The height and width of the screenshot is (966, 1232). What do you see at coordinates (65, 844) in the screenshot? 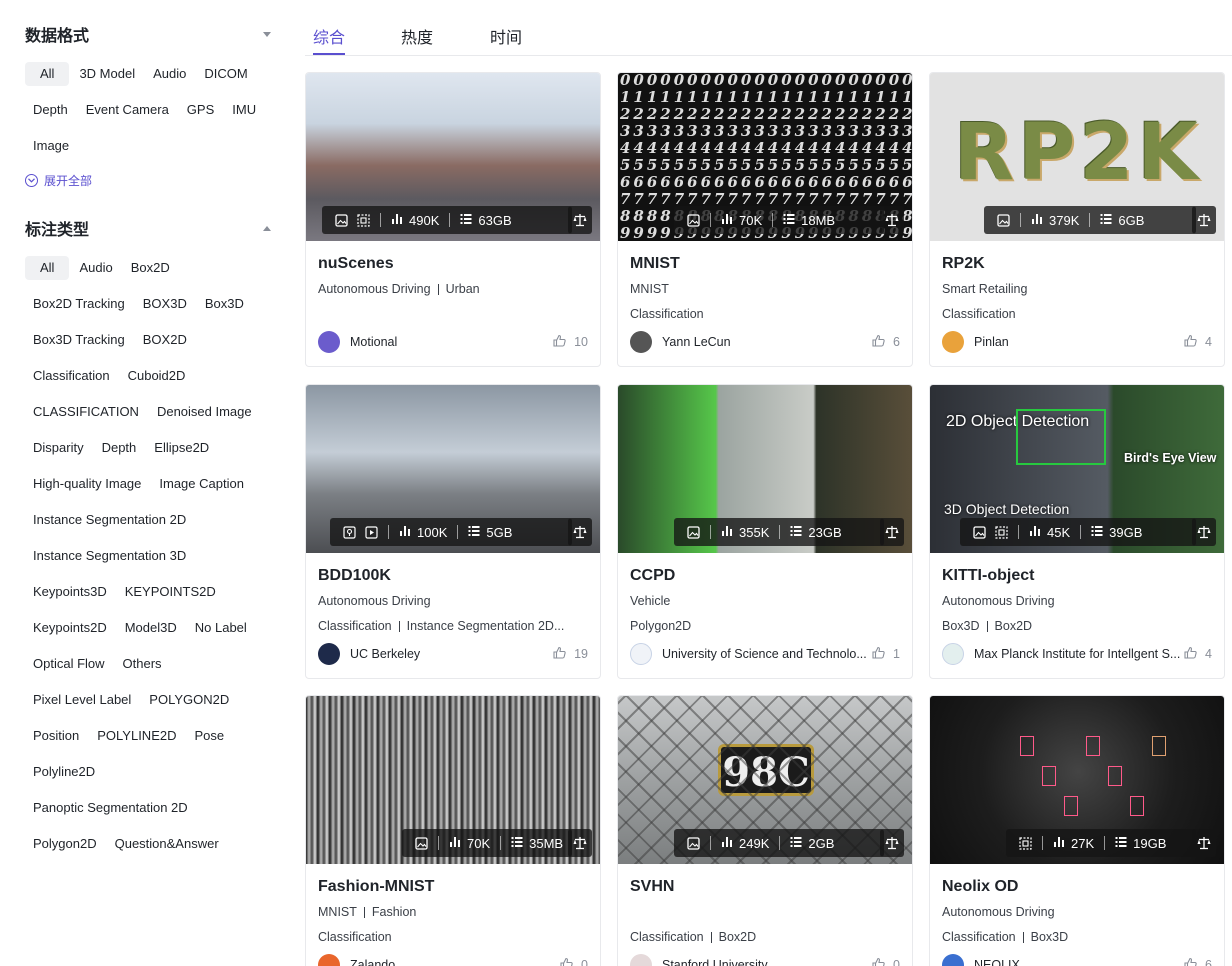
I see `chip-annotation-polygon2d: Polygon2D` at bounding box center [65, 844].